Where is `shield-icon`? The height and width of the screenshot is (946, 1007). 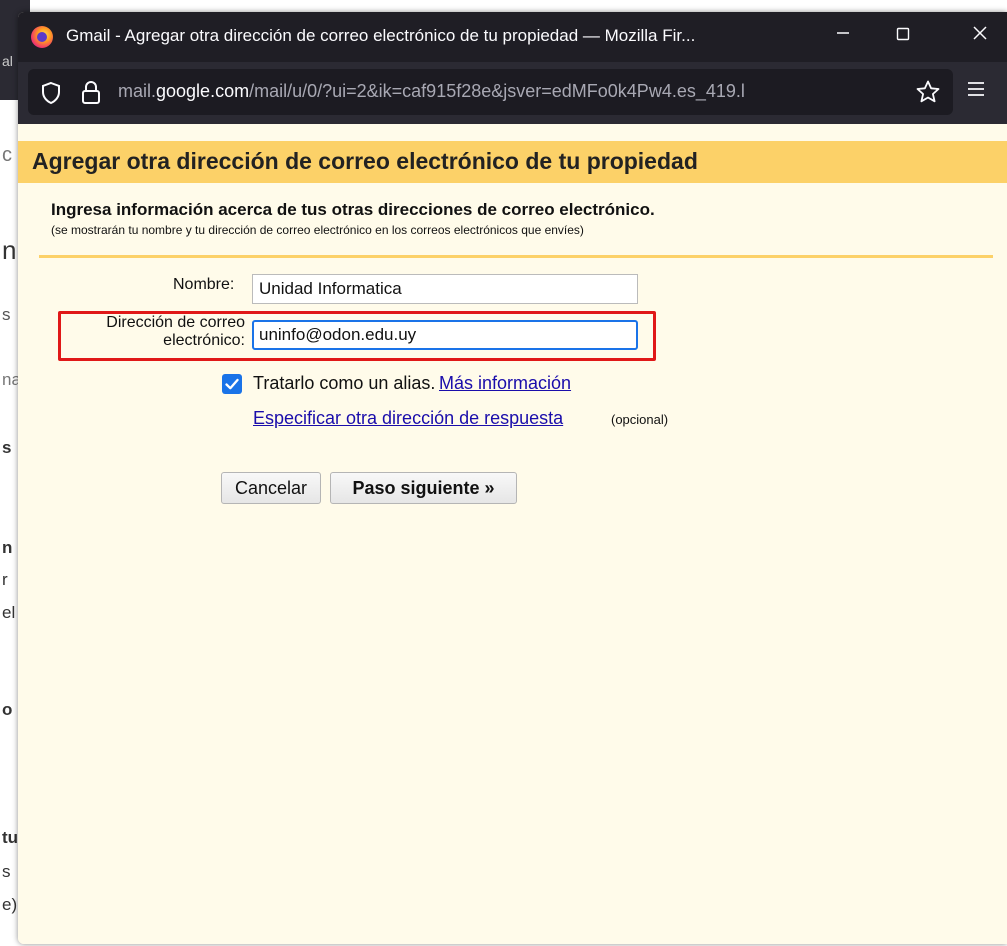
shield-icon is located at coordinates (51, 95).